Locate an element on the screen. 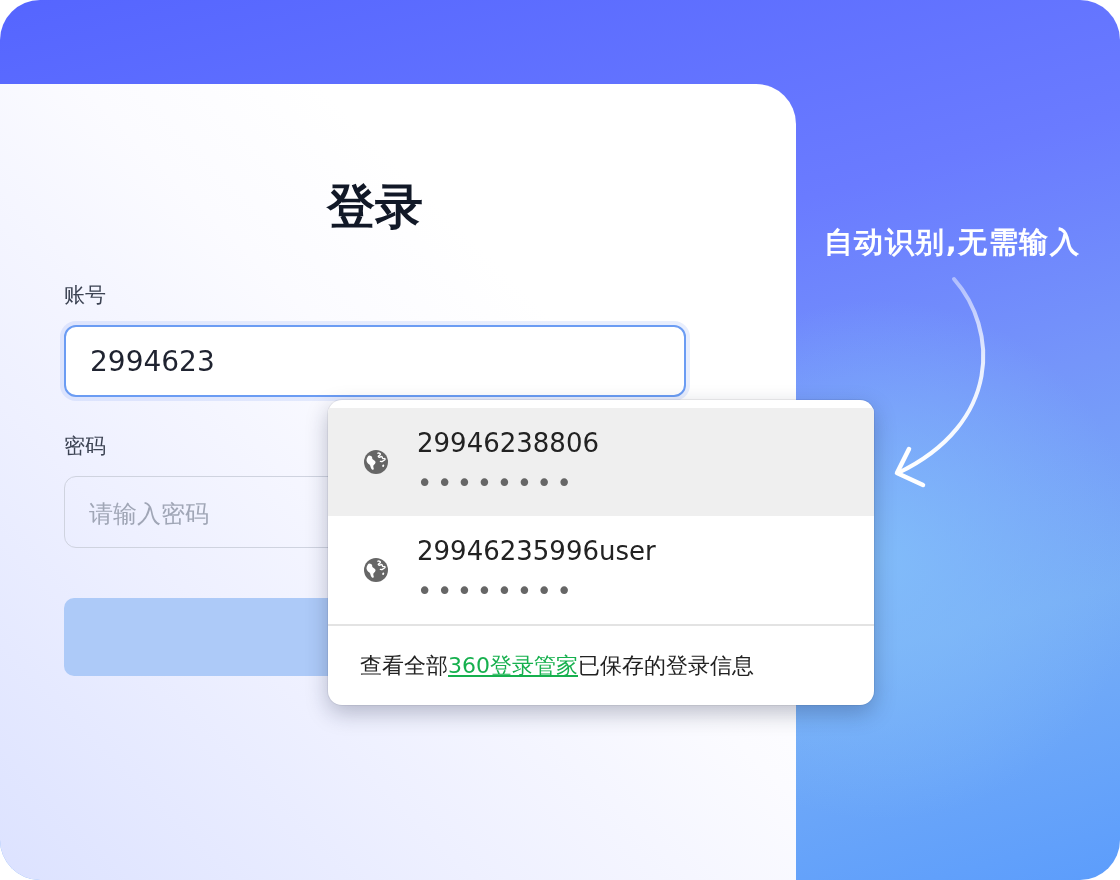 This screenshot has width=1120, height=880. username-text: 29946235996user is located at coordinates (536, 551).